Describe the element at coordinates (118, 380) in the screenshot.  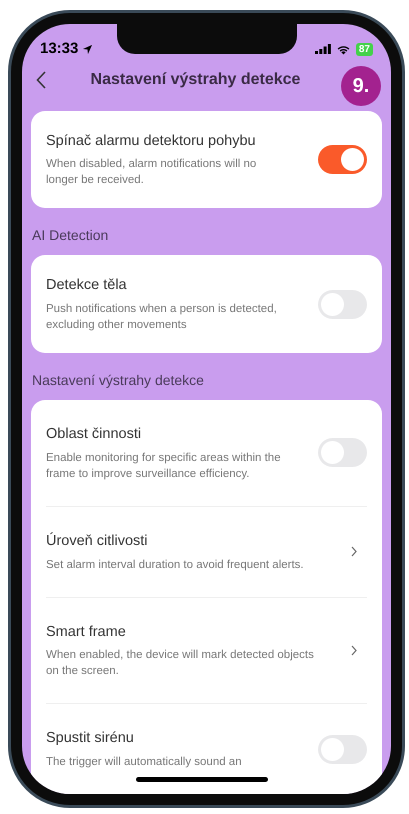
I see `section-label: Nastavení výstrahy detekce` at that location.